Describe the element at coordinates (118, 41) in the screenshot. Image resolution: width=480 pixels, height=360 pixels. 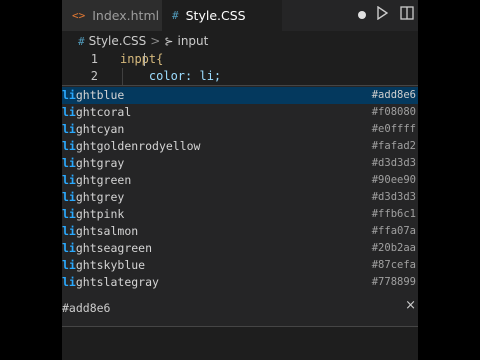
I see `breadcrumb-file: Style.CSS` at that location.